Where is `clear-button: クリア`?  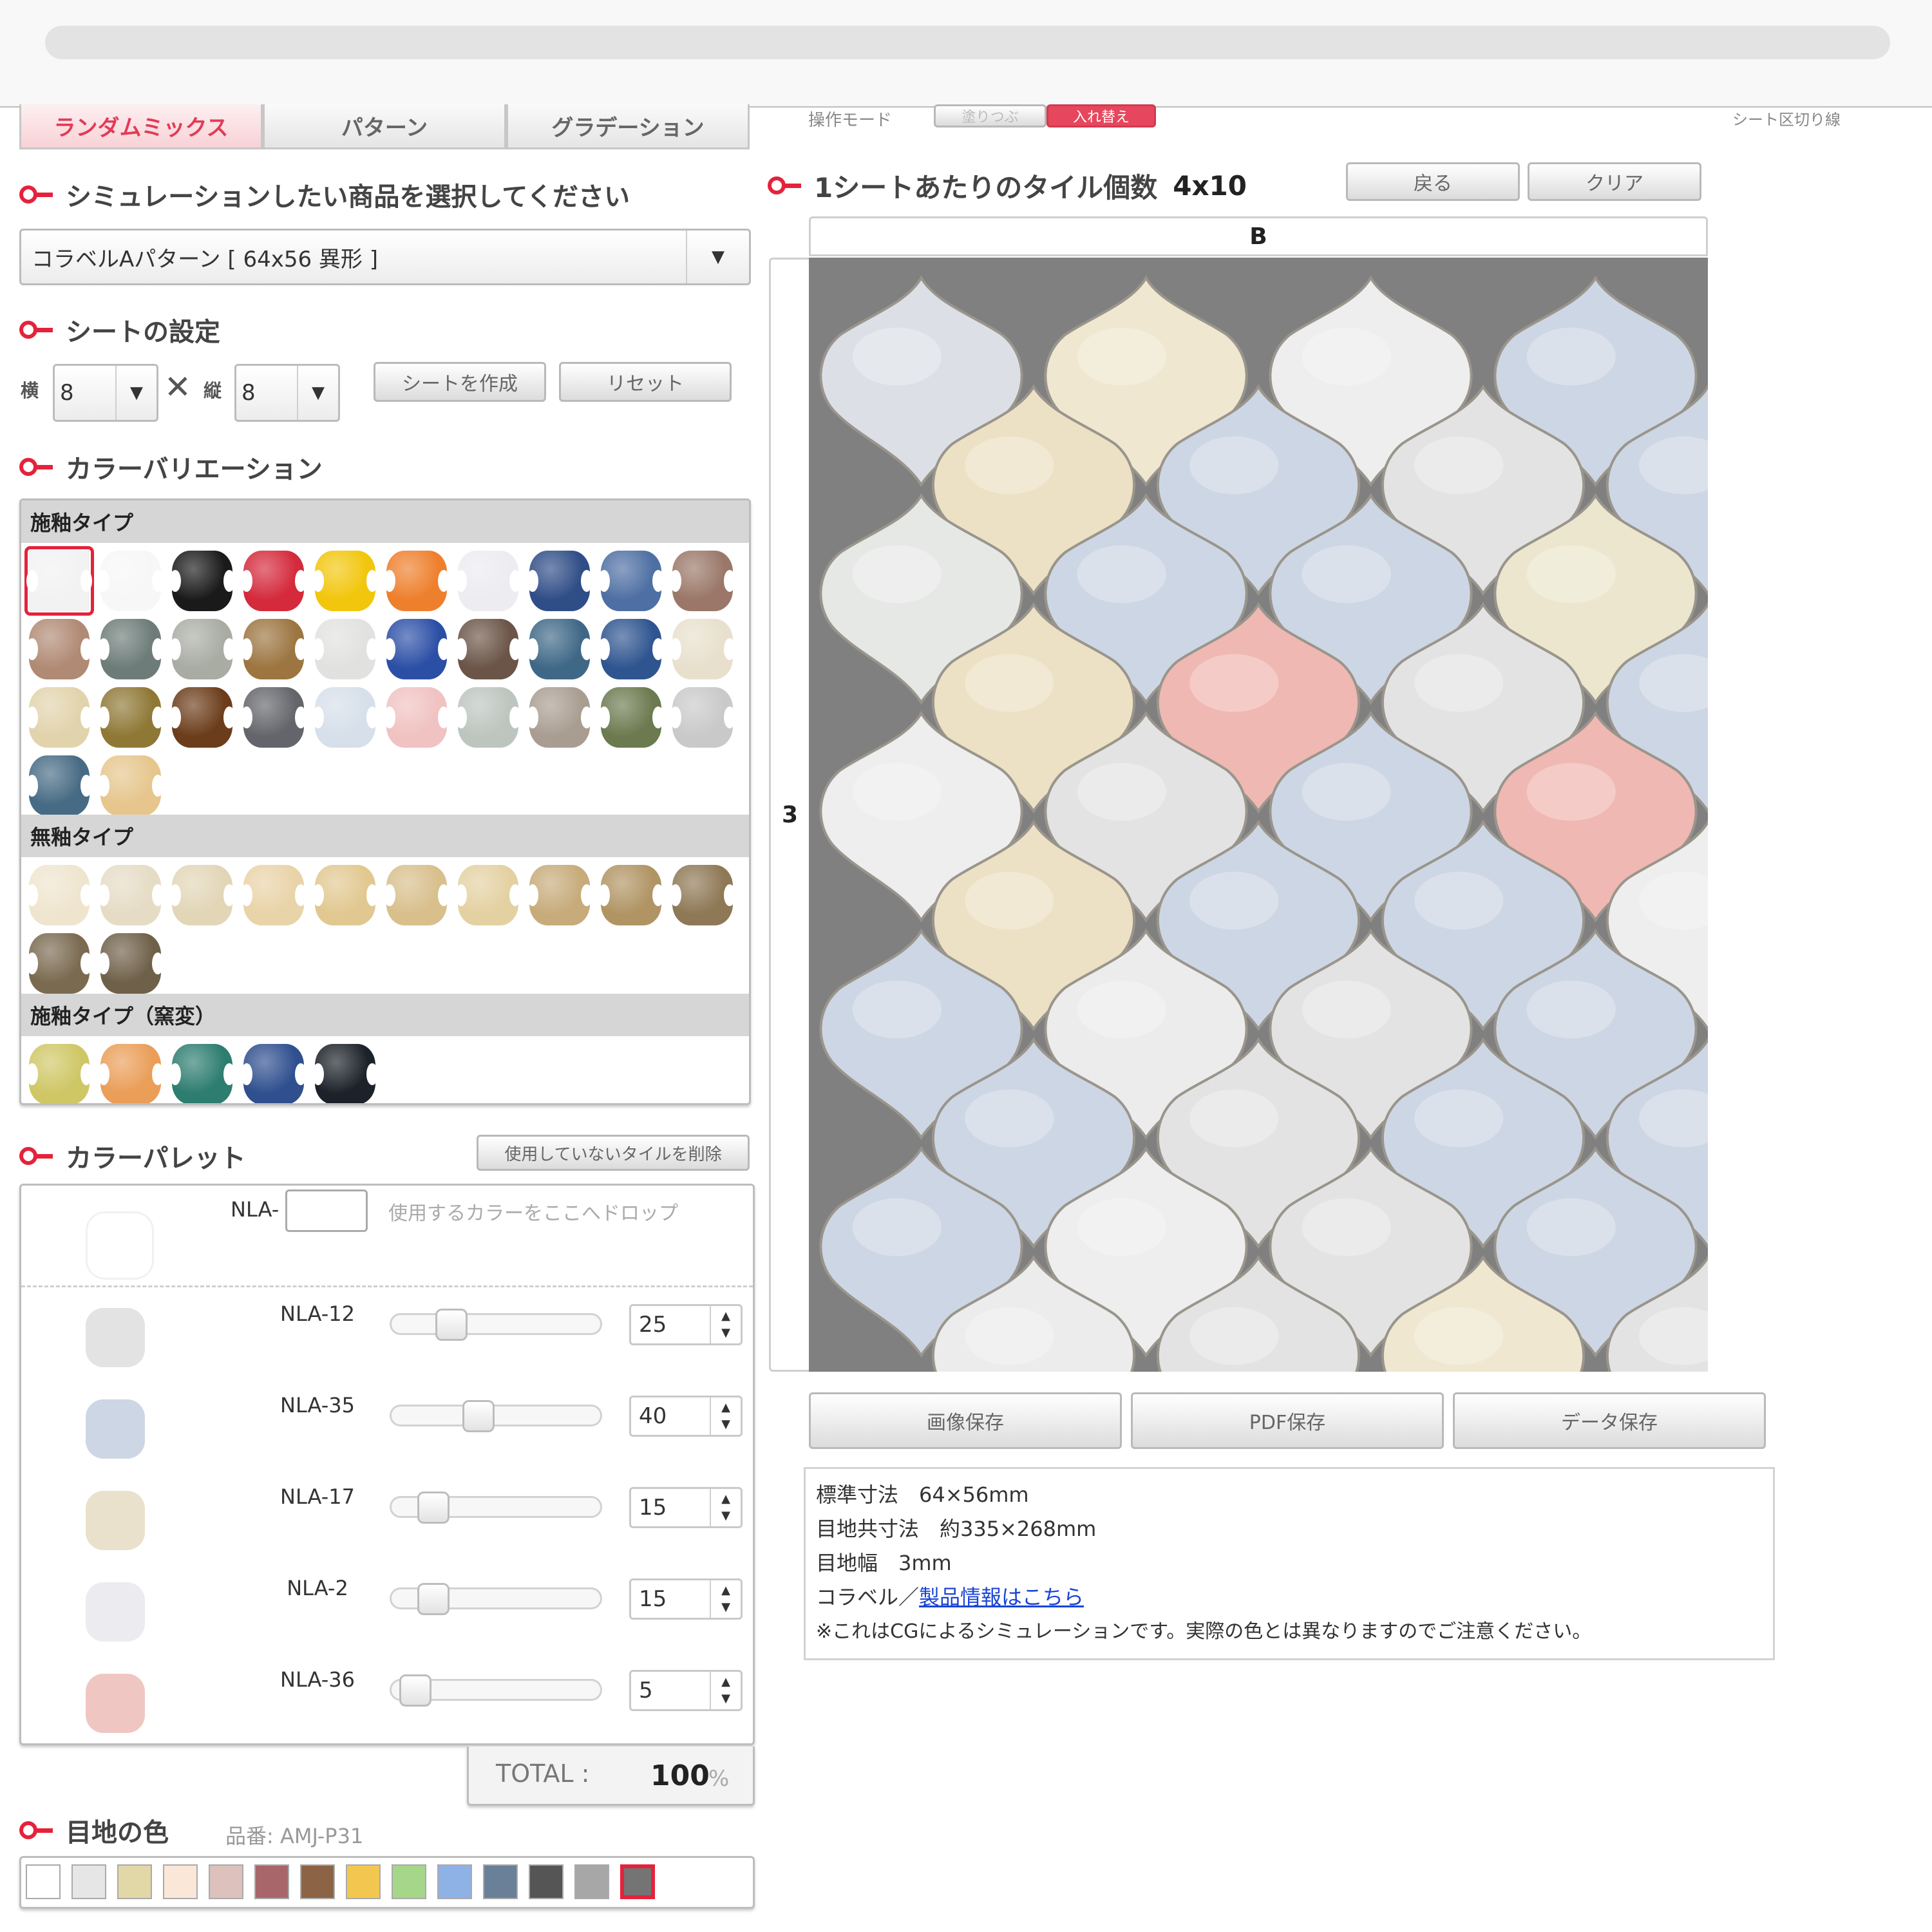 clear-button: クリア is located at coordinates (1614, 182).